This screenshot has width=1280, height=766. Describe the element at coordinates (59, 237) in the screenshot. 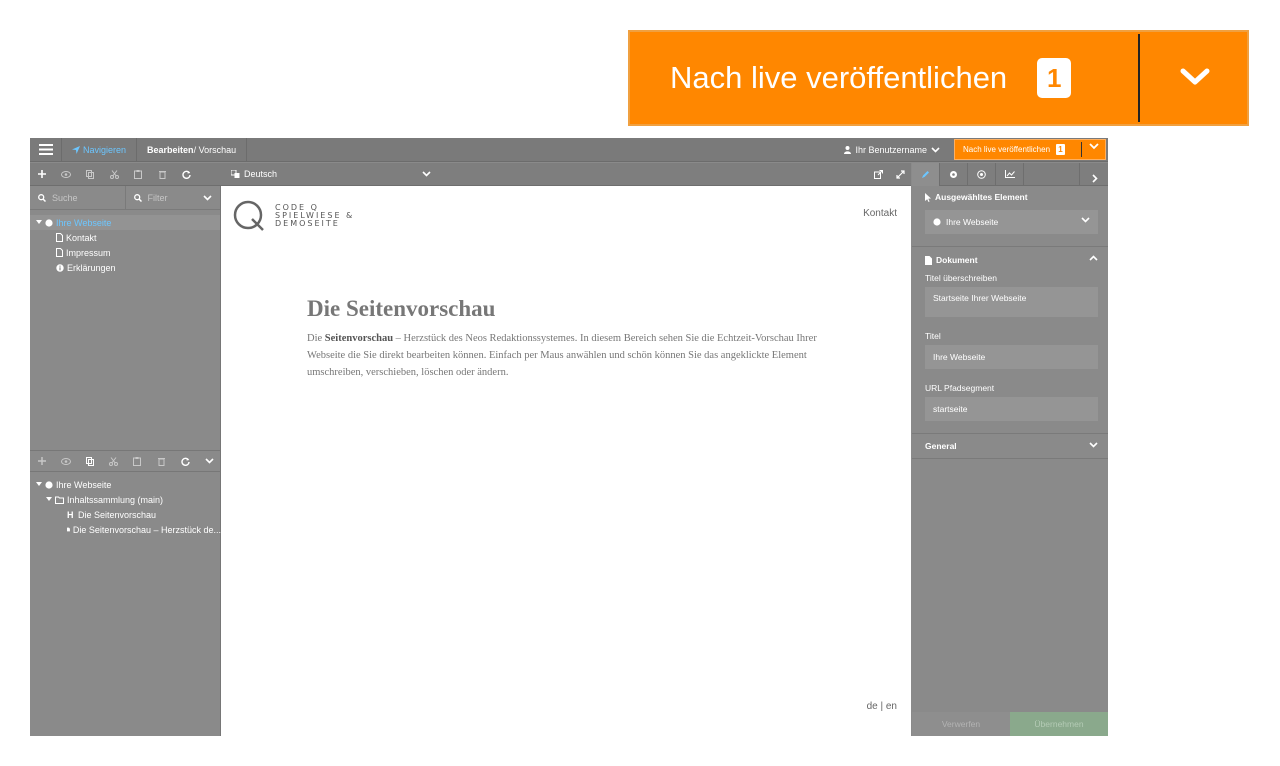

I see `page-icon` at that location.